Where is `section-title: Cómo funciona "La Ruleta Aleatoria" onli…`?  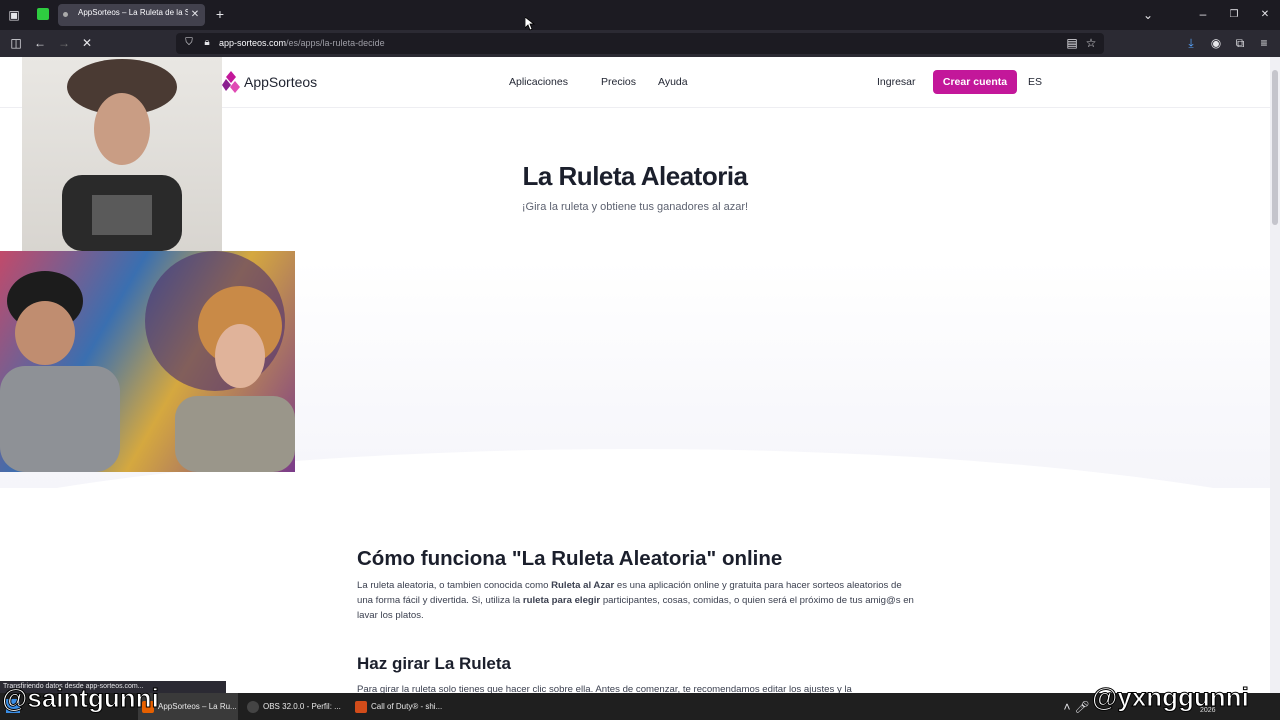
section-title: Cómo funciona "La Ruleta Aleatoria" onli… is located at coordinates (570, 558).